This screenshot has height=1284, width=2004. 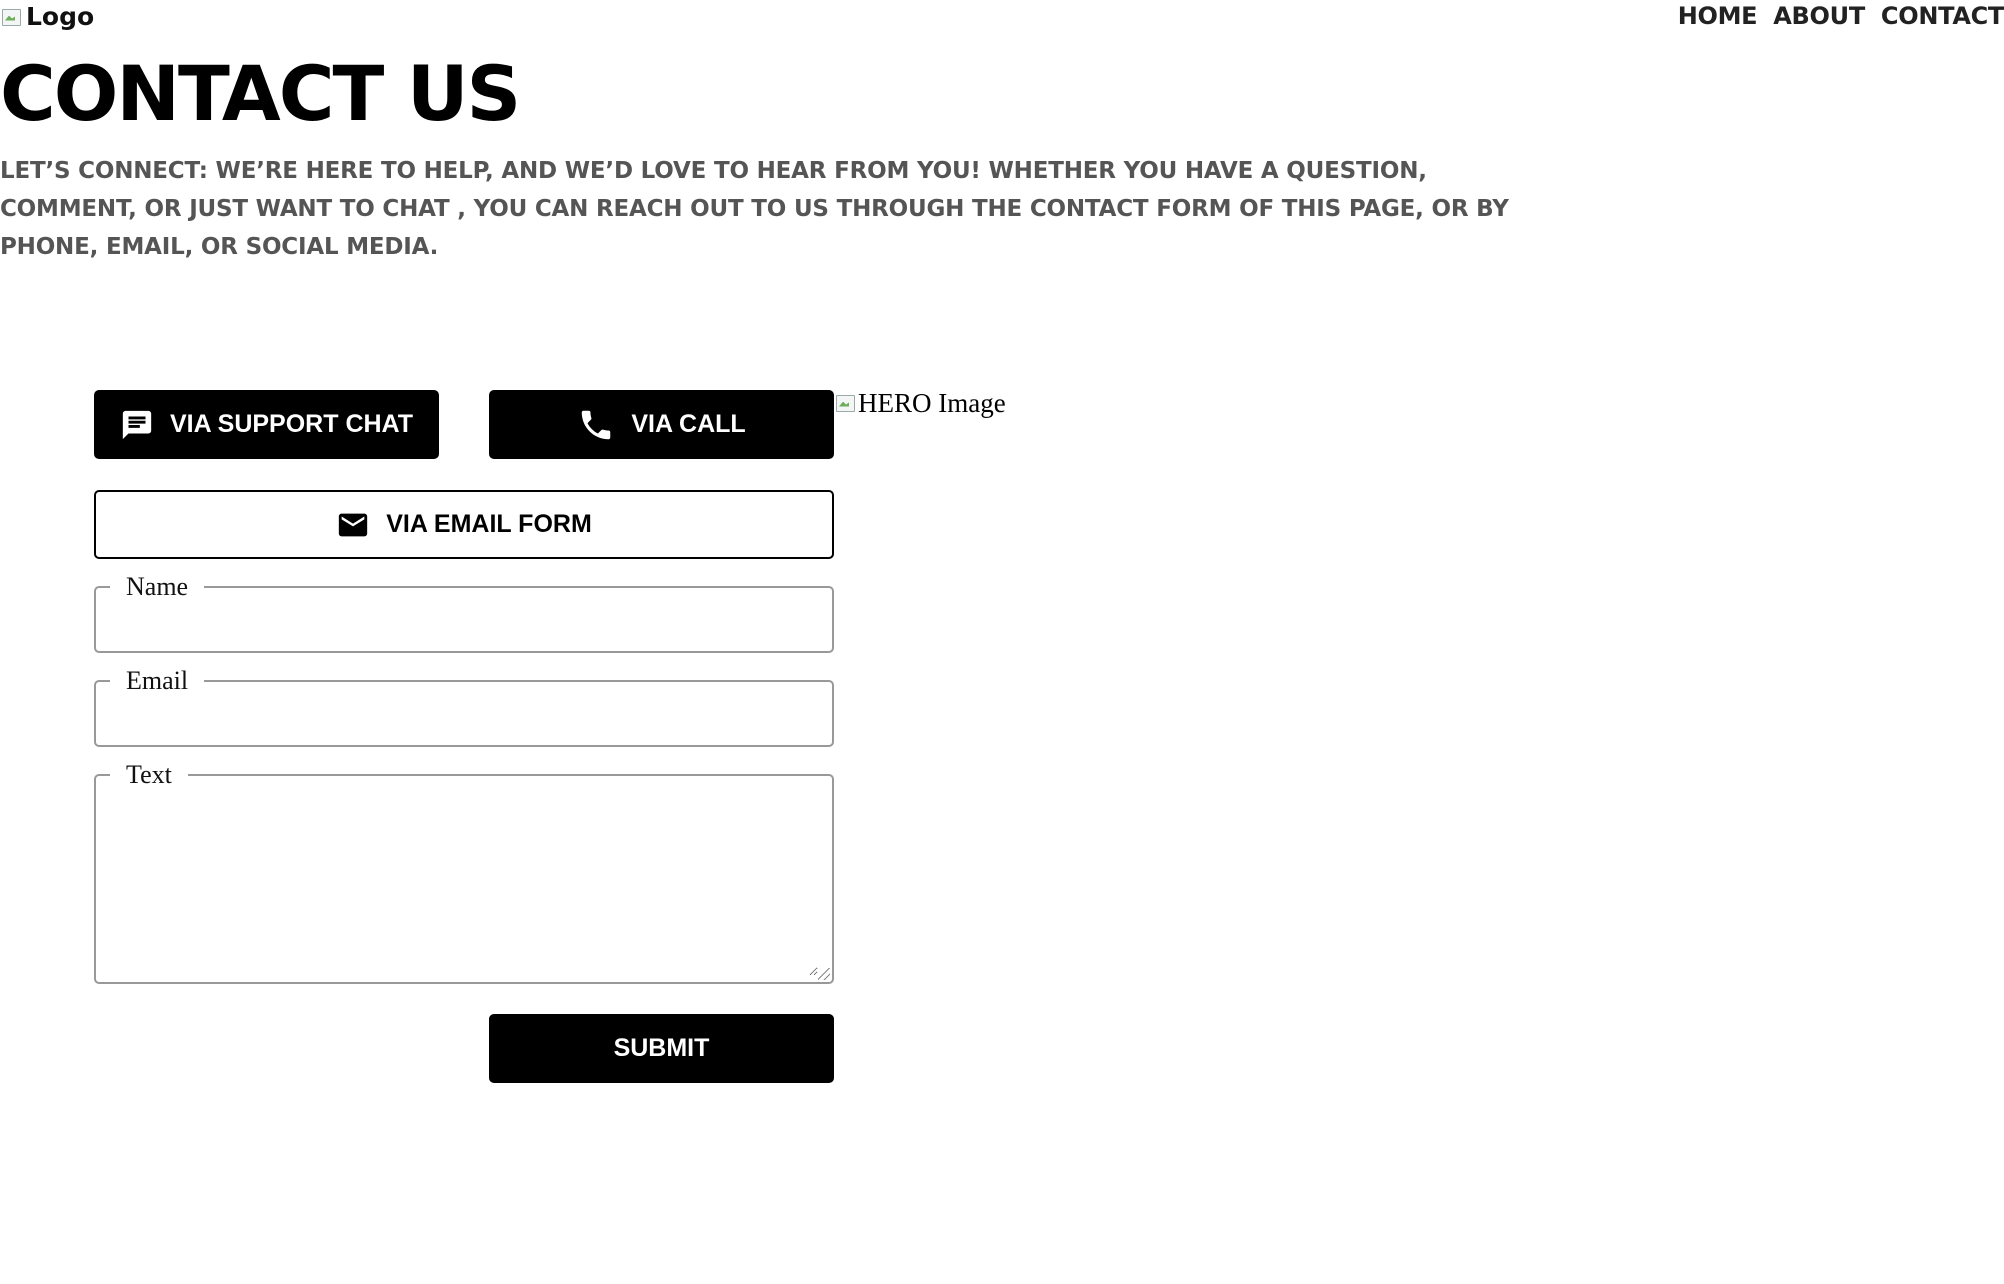 What do you see at coordinates (932, 403) in the screenshot?
I see `hero-image-alt-text: HERO Image` at bounding box center [932, 403].